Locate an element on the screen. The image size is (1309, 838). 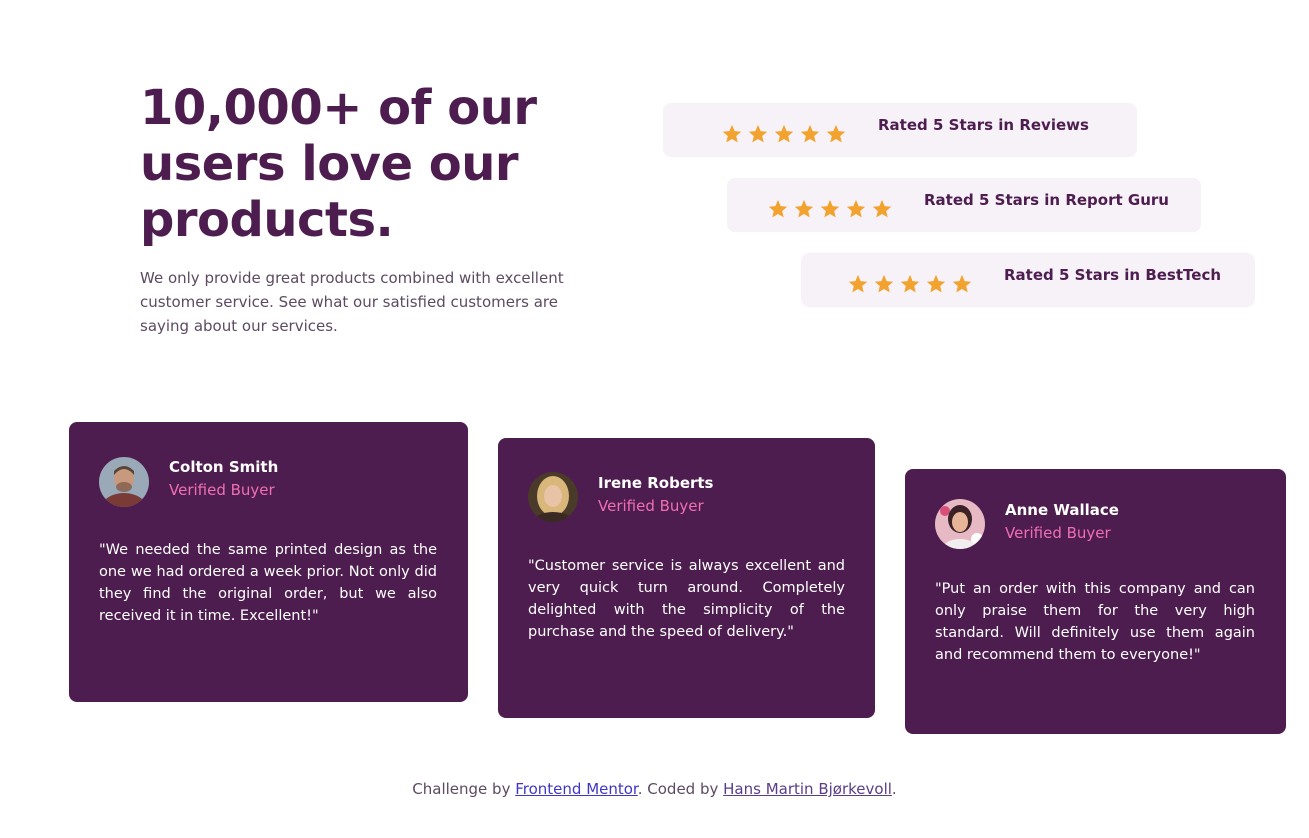
rating-label: Rated 5 Stars in Report Guru is located at coordinates (1046, 200).